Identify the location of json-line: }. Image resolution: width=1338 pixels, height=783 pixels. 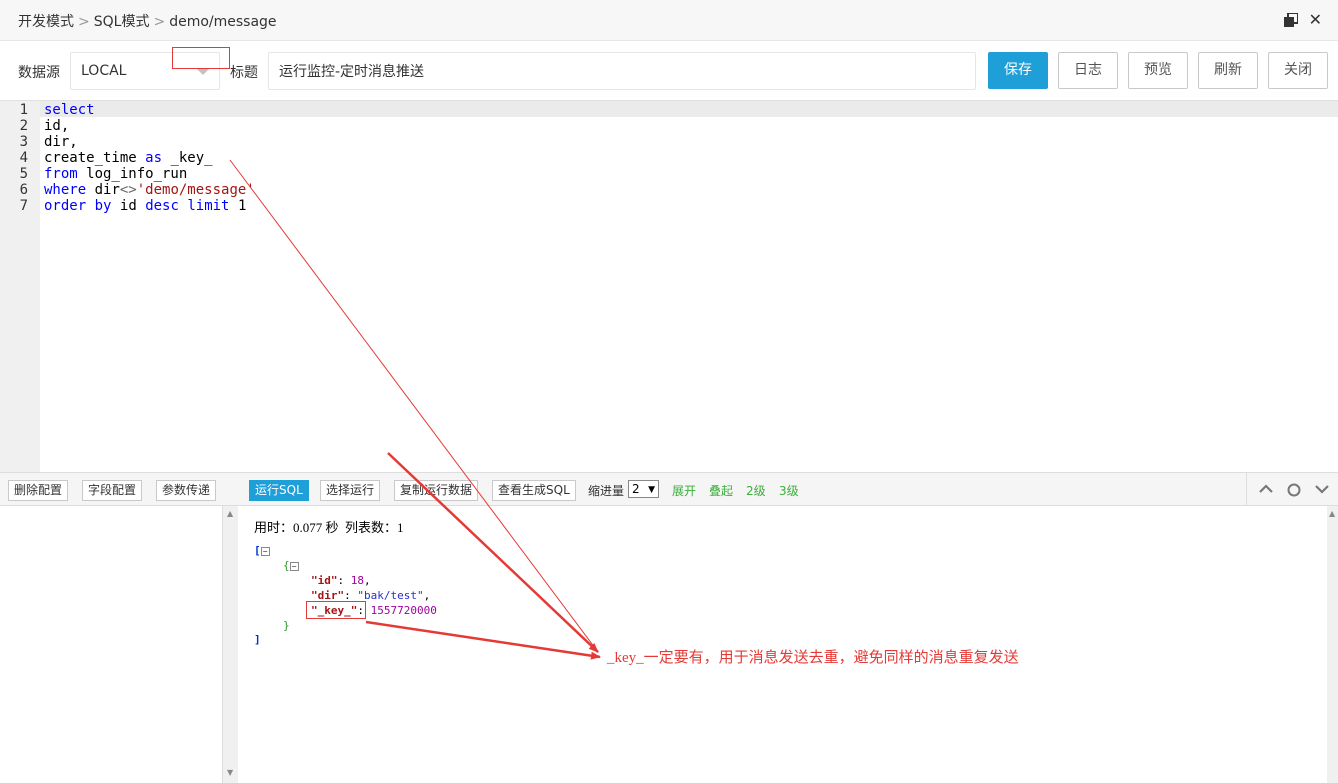
(286, 625).